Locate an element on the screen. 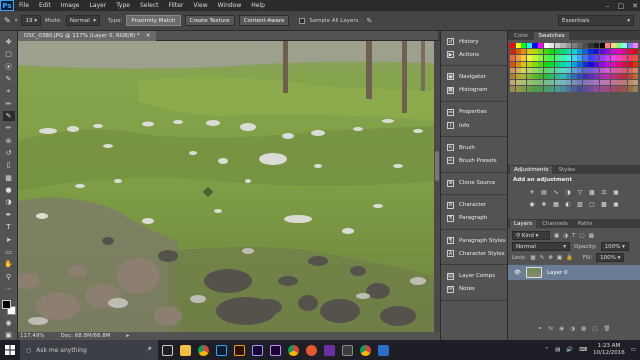 The height and width of the screenshot is (360, 640). crop-tool-icon: ⌖ is located at coordinates (9, 91).